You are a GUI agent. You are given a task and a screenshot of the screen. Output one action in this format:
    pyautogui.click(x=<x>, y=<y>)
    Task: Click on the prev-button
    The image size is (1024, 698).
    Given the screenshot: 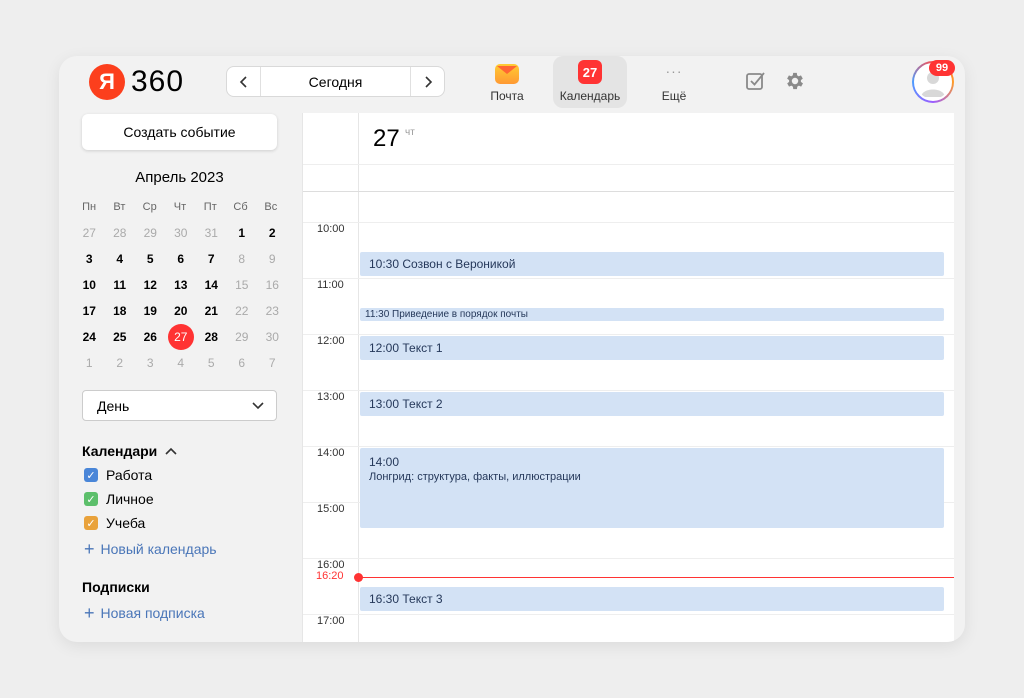 What is the action you would take?
    pyautogui.click(x=244, y=81)
    